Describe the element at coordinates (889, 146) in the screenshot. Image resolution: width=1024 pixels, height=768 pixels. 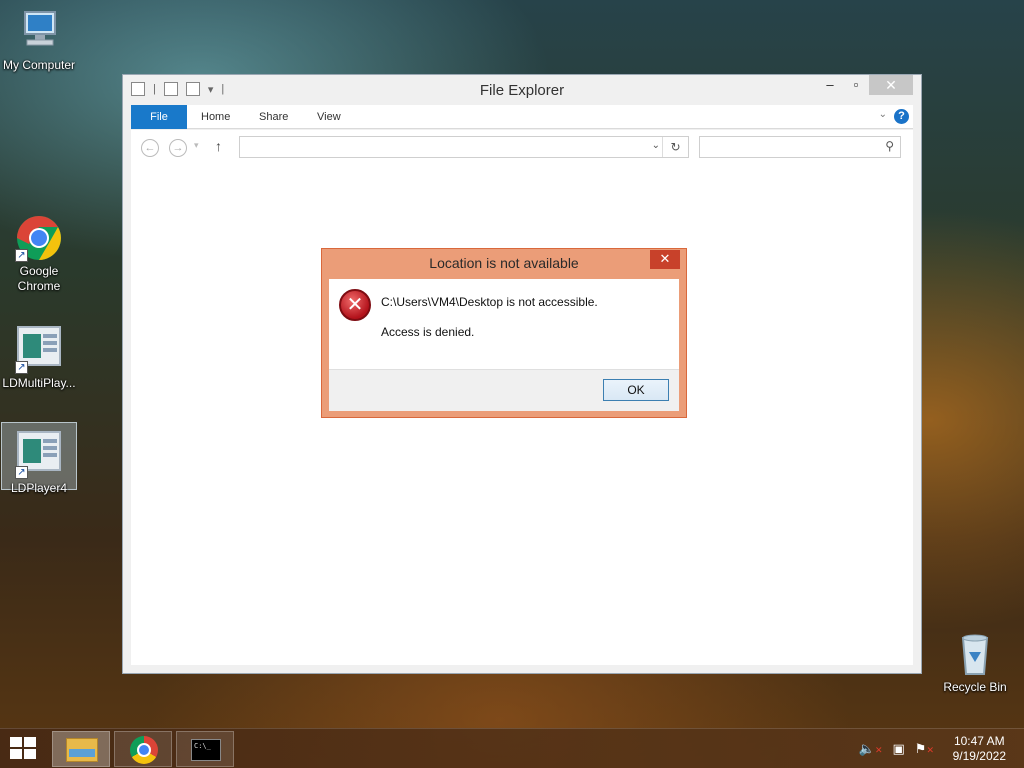
I see `search-icon: ⚲` at that location.